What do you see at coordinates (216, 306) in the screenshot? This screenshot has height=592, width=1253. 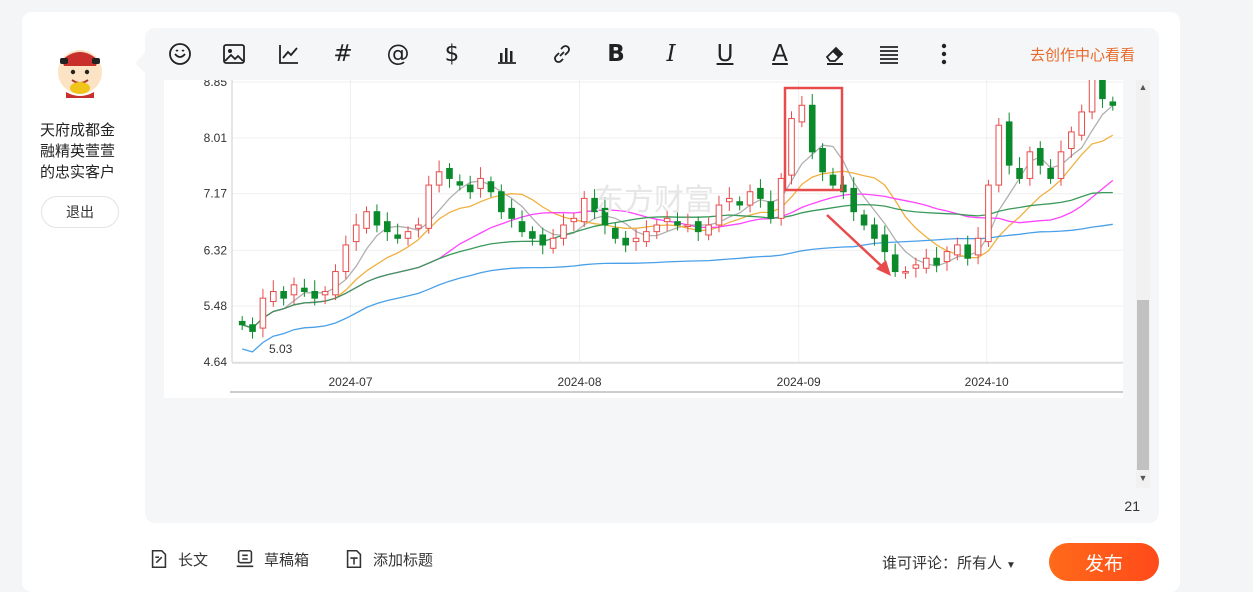 I see `y-tick-label: 5.48` at bounding box center [216, 306].